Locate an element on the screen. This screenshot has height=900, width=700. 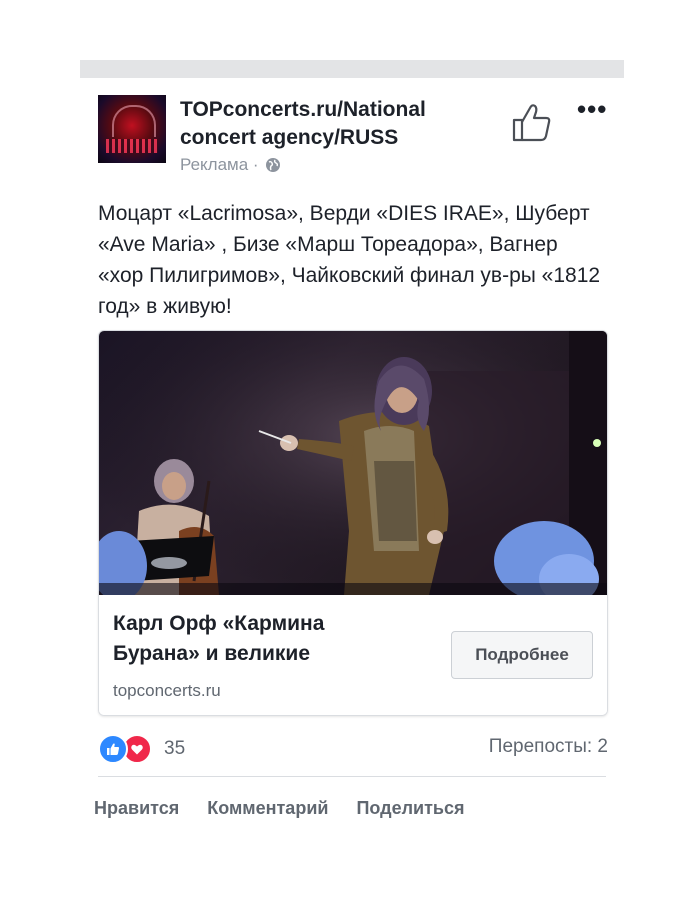
reaction-count: 35 is located at coordinates (175, 748).